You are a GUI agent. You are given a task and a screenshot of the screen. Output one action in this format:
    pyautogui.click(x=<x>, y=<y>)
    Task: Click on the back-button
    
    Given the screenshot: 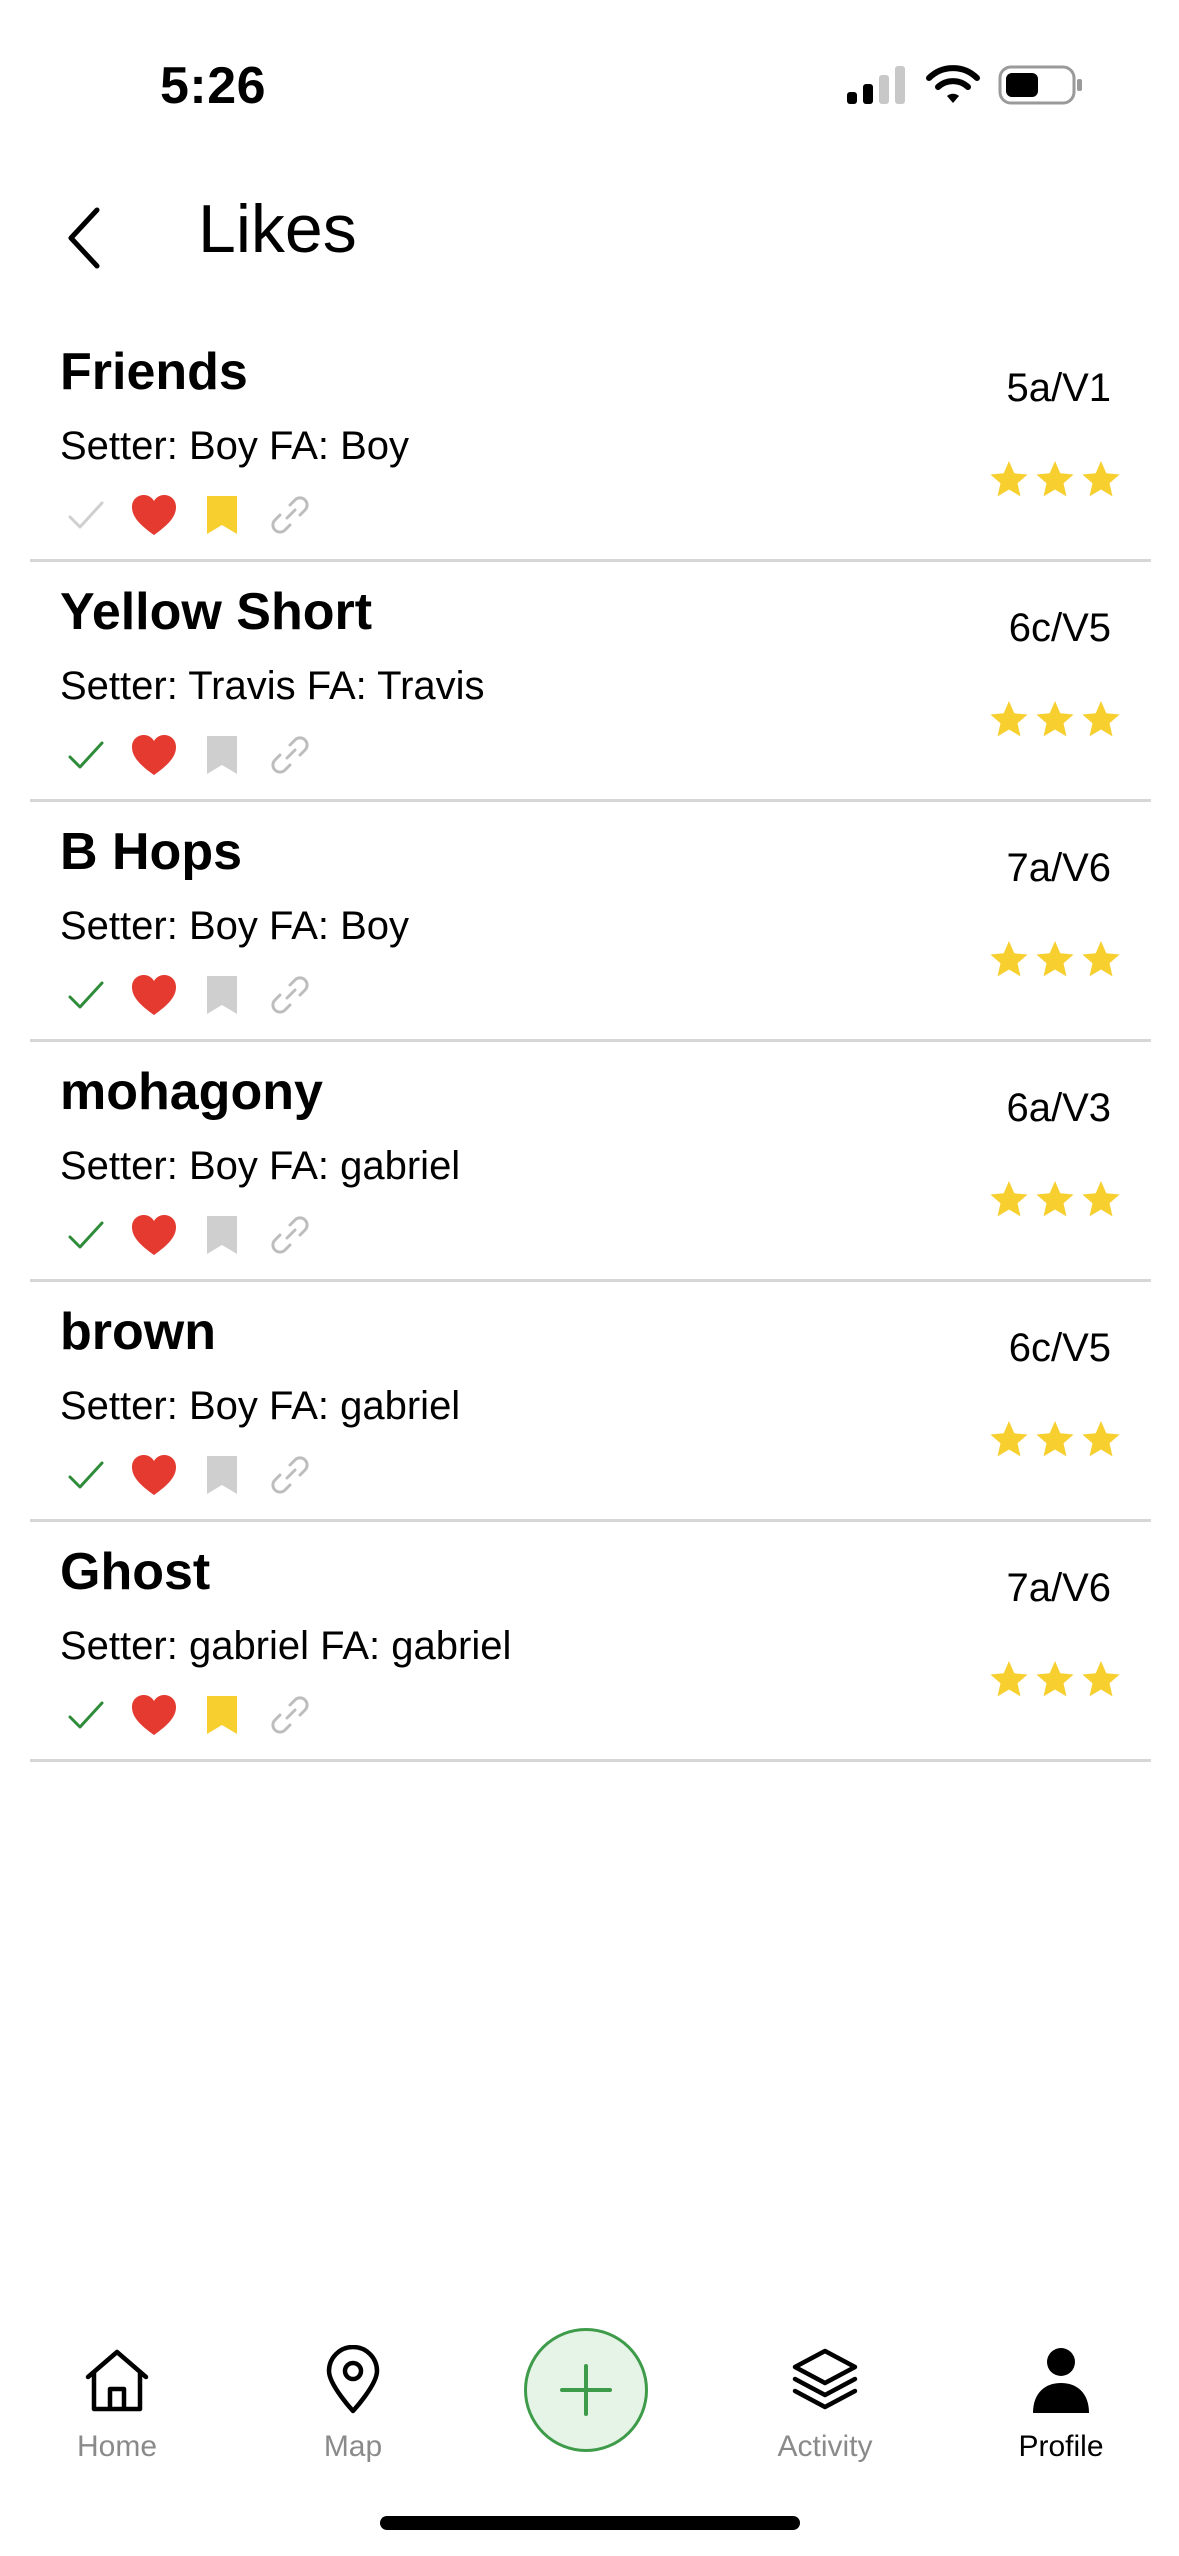 What is the action you would take?
    pyautogui.click(x=85, y=238)
    